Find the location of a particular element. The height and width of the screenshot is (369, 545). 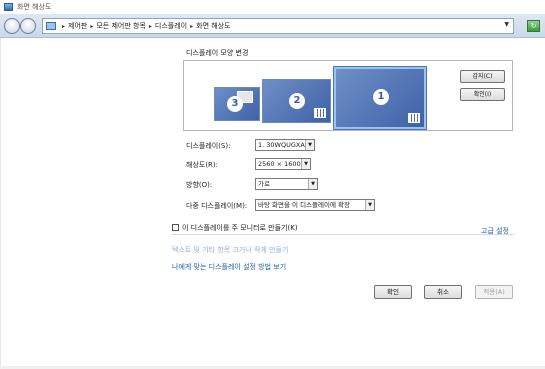

back-button is located at coordinates (12, 26).